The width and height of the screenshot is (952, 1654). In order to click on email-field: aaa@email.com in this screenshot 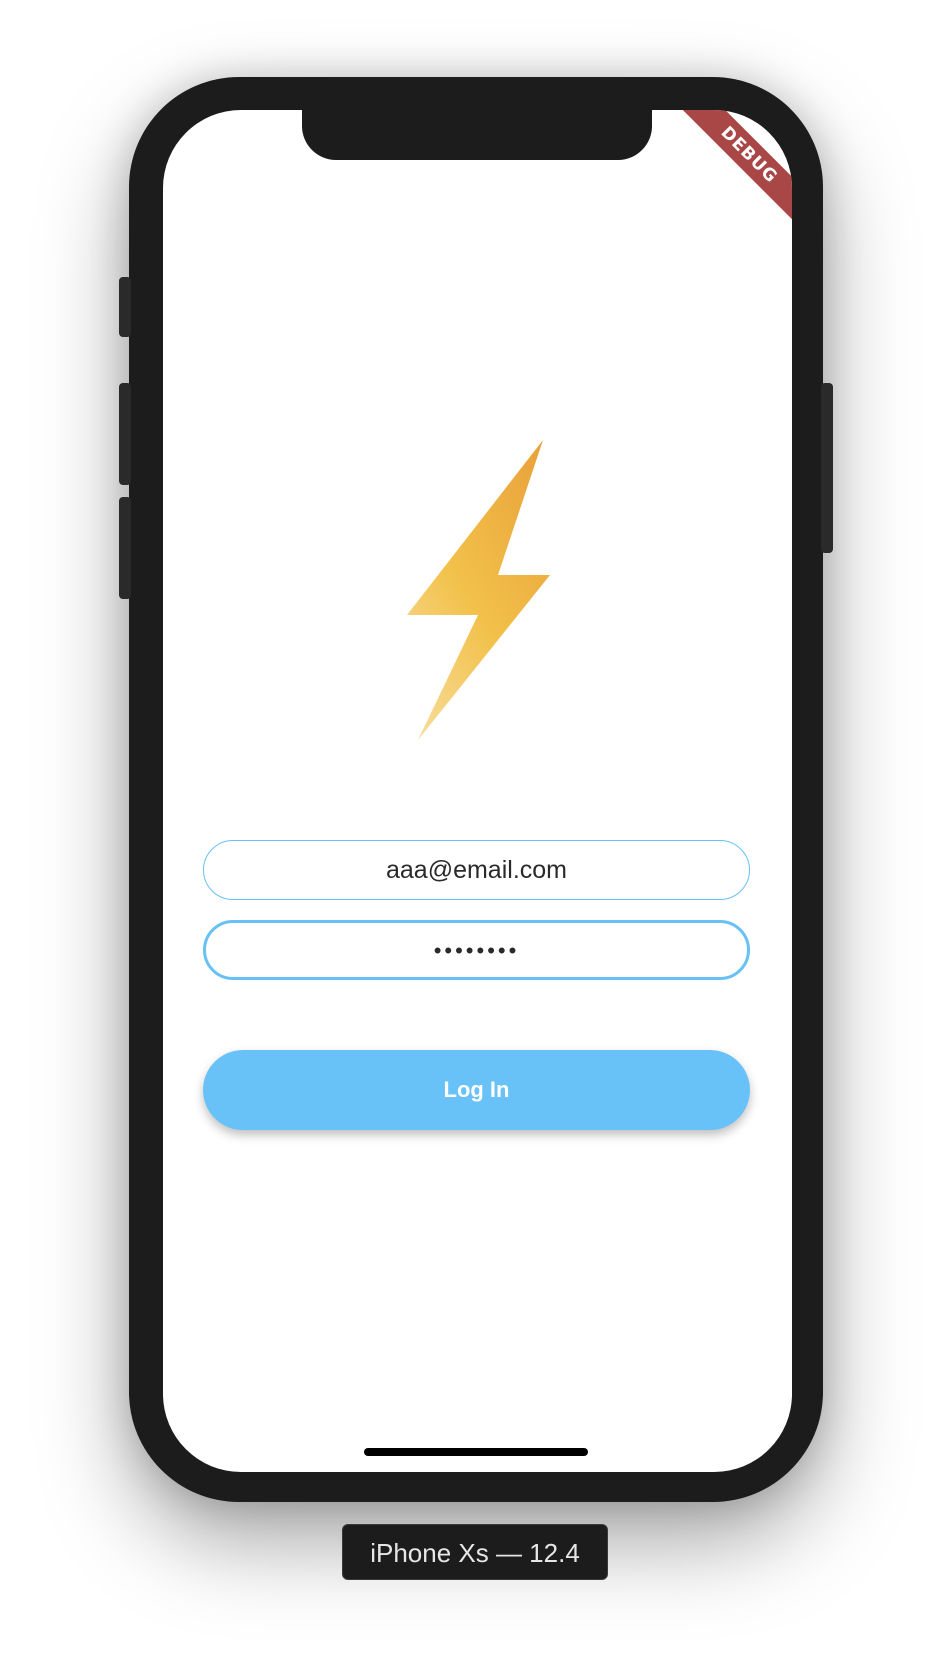, I will do `click(476, 870)`.